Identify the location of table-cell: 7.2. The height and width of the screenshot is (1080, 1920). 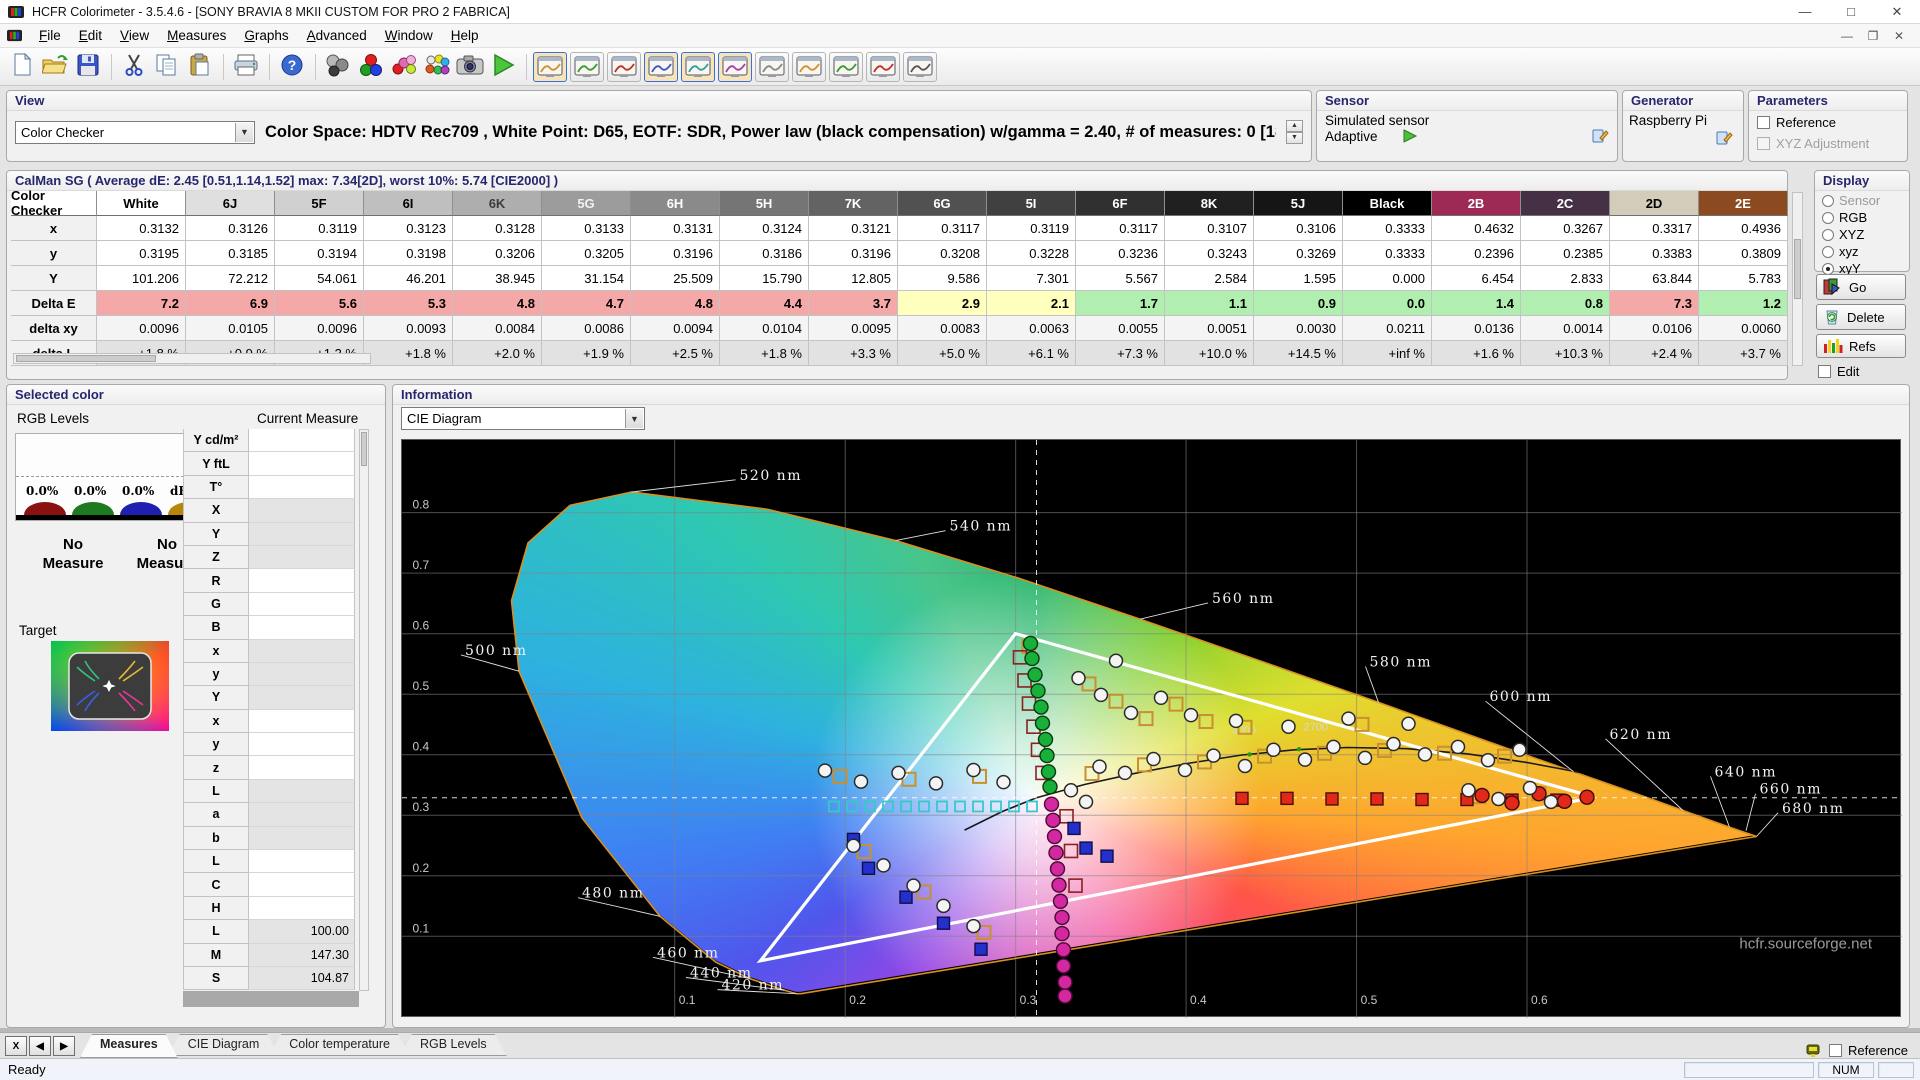
(141, 303).